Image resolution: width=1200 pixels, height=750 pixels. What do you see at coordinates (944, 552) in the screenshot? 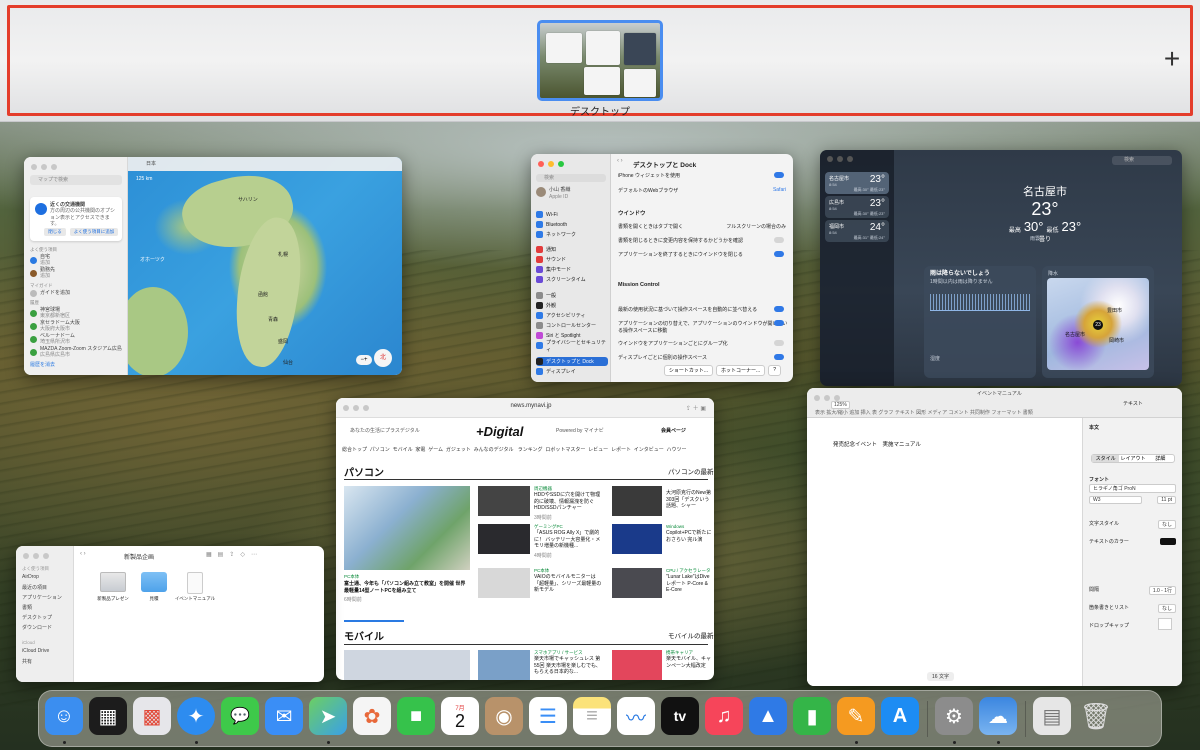
I see `document-canvas: 発売記念イベント 実施マニュアル 16 文字` at bounding box center [944, 552].